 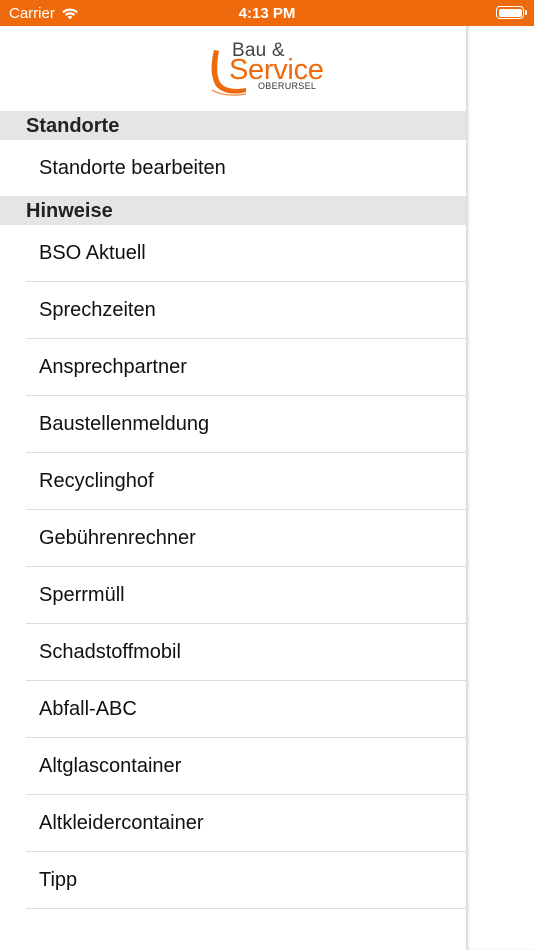 I want to click on main-content-edge, so click(x=500, y=488).